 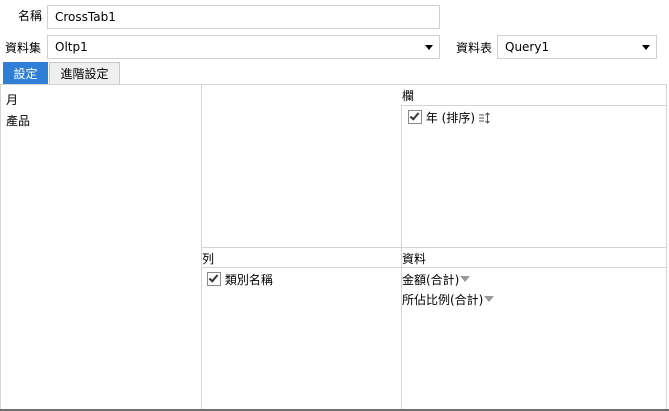 I want to click on data-item-percentage: 所佔比例(合計), so click(x=448, y=299).